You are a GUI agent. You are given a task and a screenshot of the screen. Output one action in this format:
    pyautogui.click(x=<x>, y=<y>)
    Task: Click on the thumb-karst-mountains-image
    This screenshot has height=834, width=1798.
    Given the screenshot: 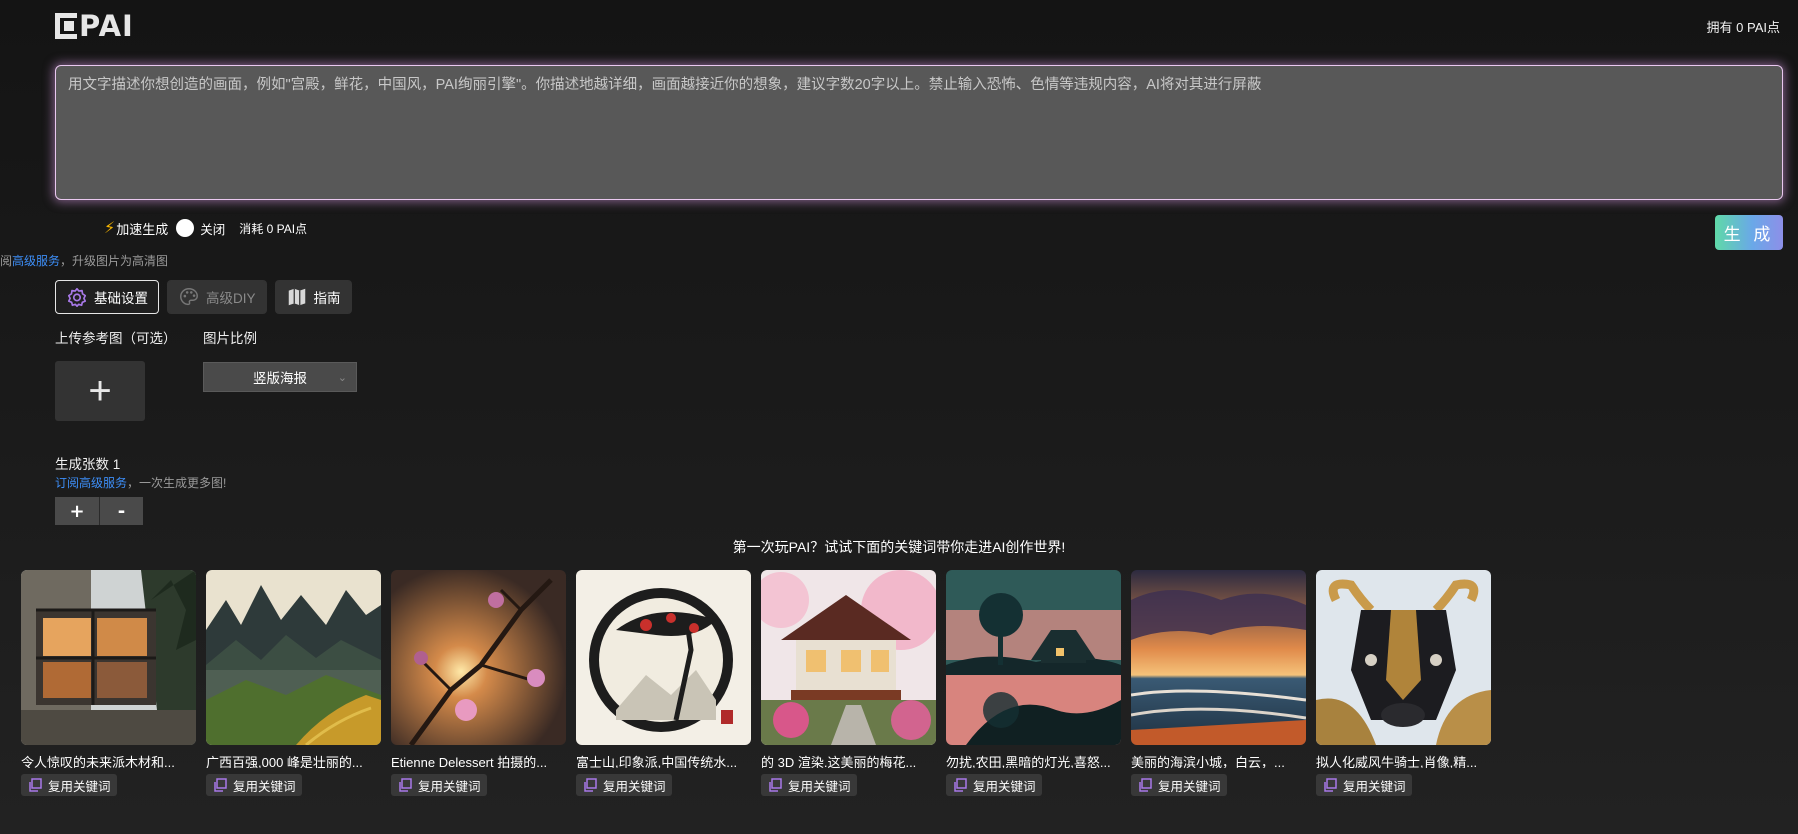 What is the action you would take?
    pyautogui.click(x=293, y=657)
    